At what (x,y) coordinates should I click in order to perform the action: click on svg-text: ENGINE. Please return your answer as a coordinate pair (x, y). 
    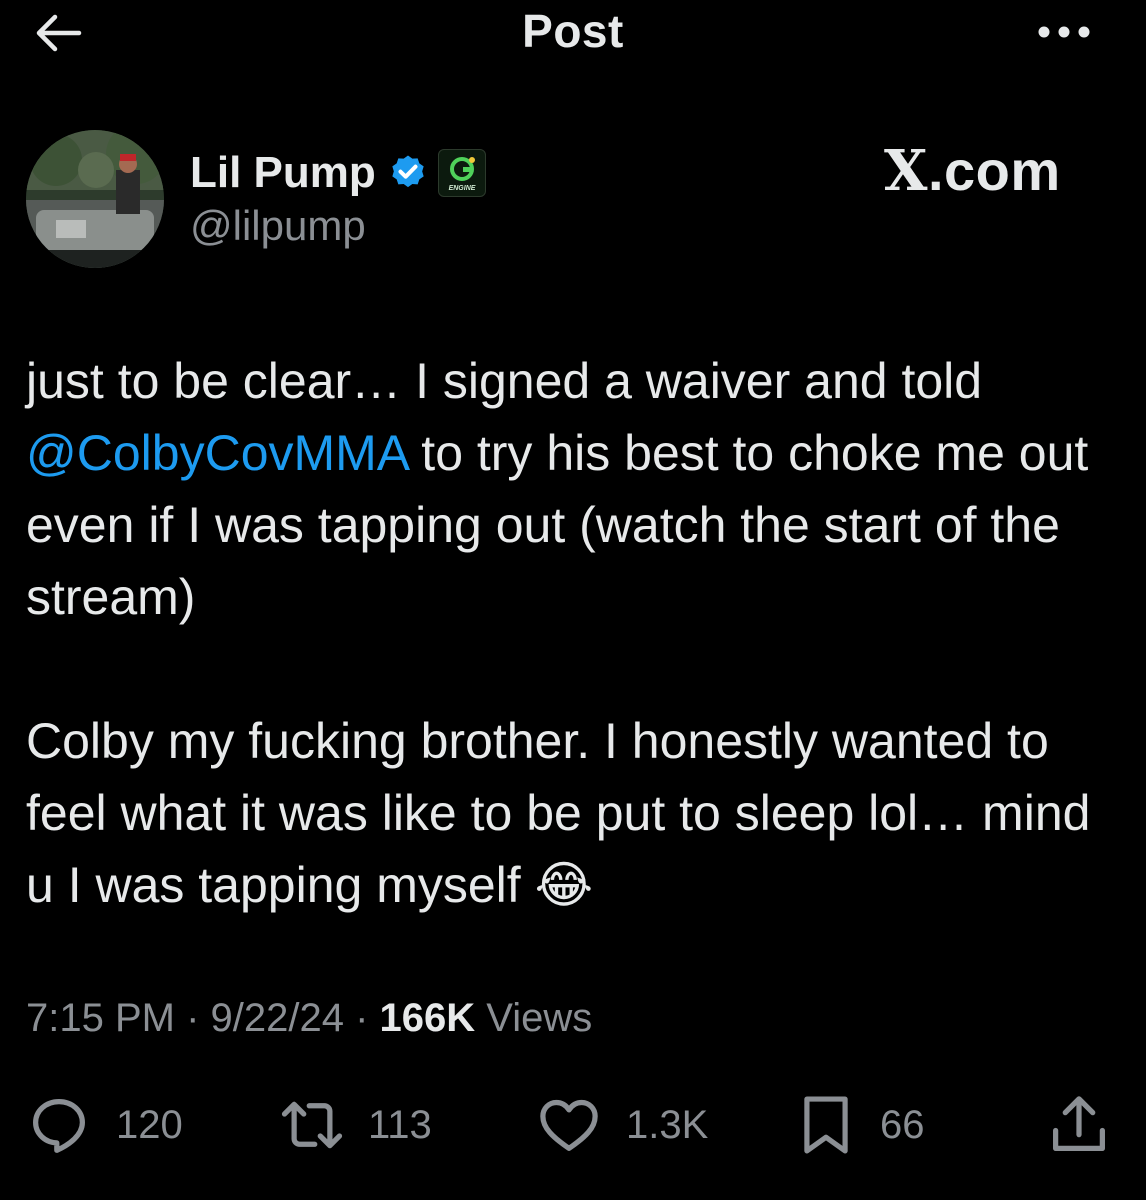
    Looking at the image, I should click on (461, 188).